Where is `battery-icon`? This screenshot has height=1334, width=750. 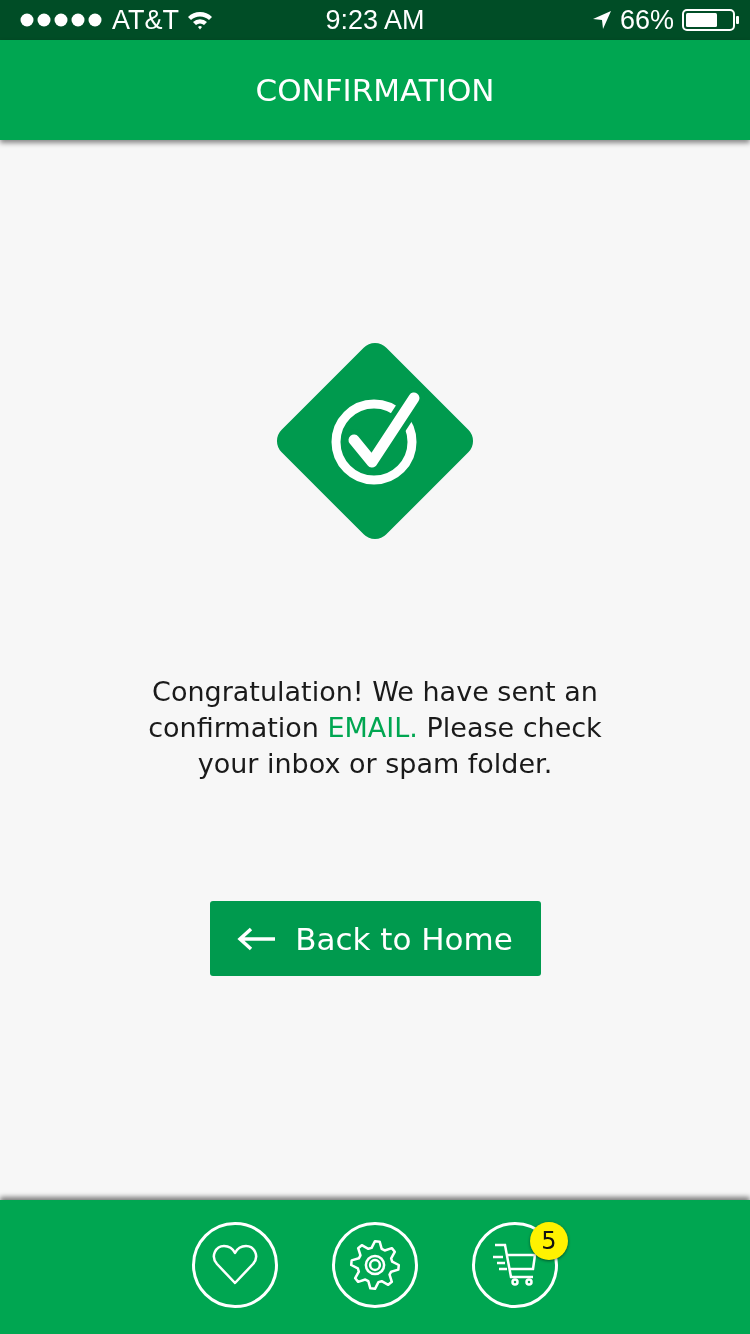
battery-icon is located at coordinates (711, 20).